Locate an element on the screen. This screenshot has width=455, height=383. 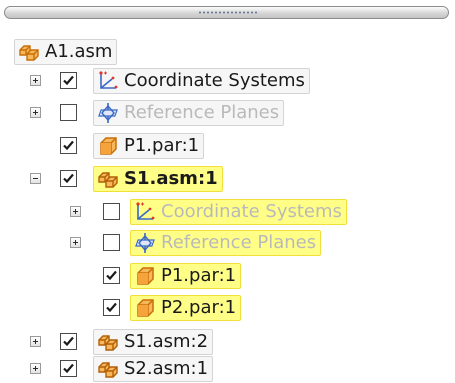
tree-node-refplanes-1: Reference Planes is located at coordinates (189, 113).